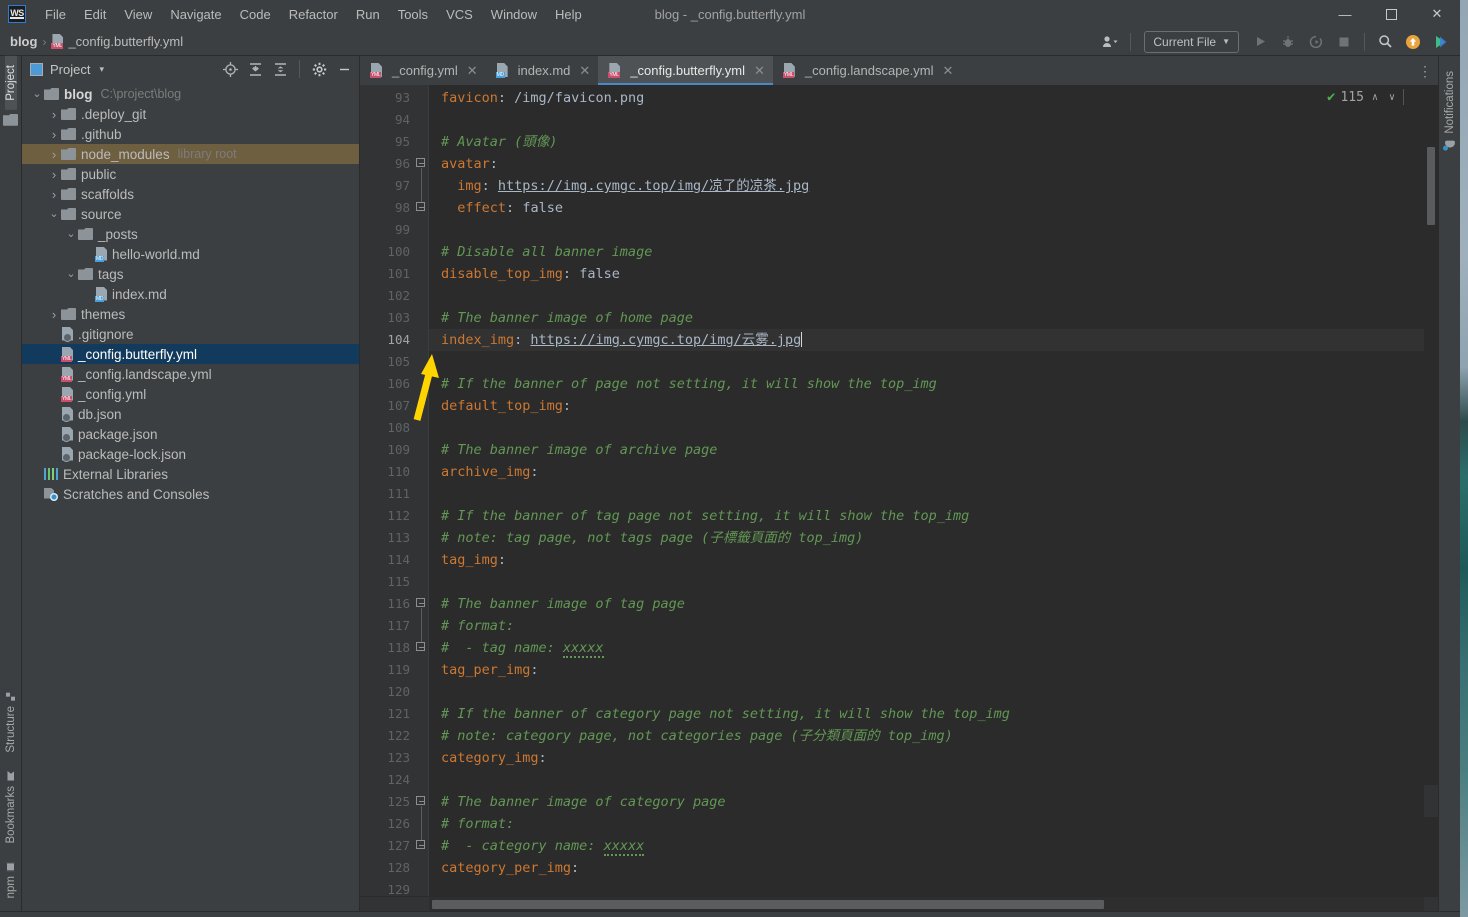  Describe the element at coordinates (1425, 71) in the screenshot. I see `more-options-icon: ⋮` at that location.